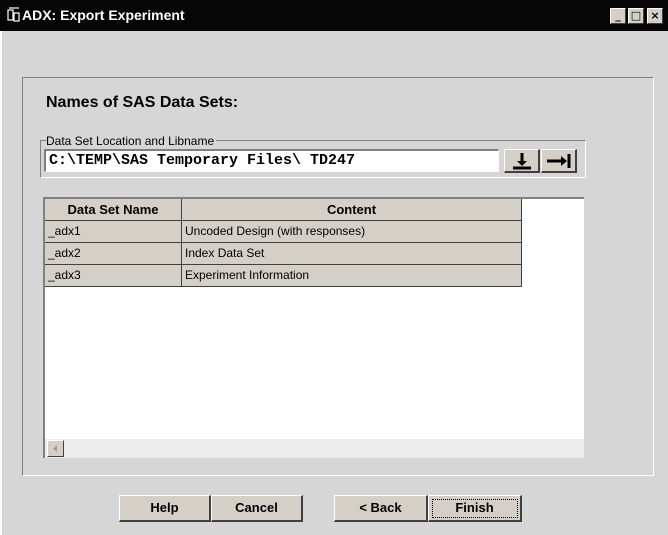  I want to click on location-input: C:\TEMP\SAS Temporary Files\ TD247, so click(271, 160).